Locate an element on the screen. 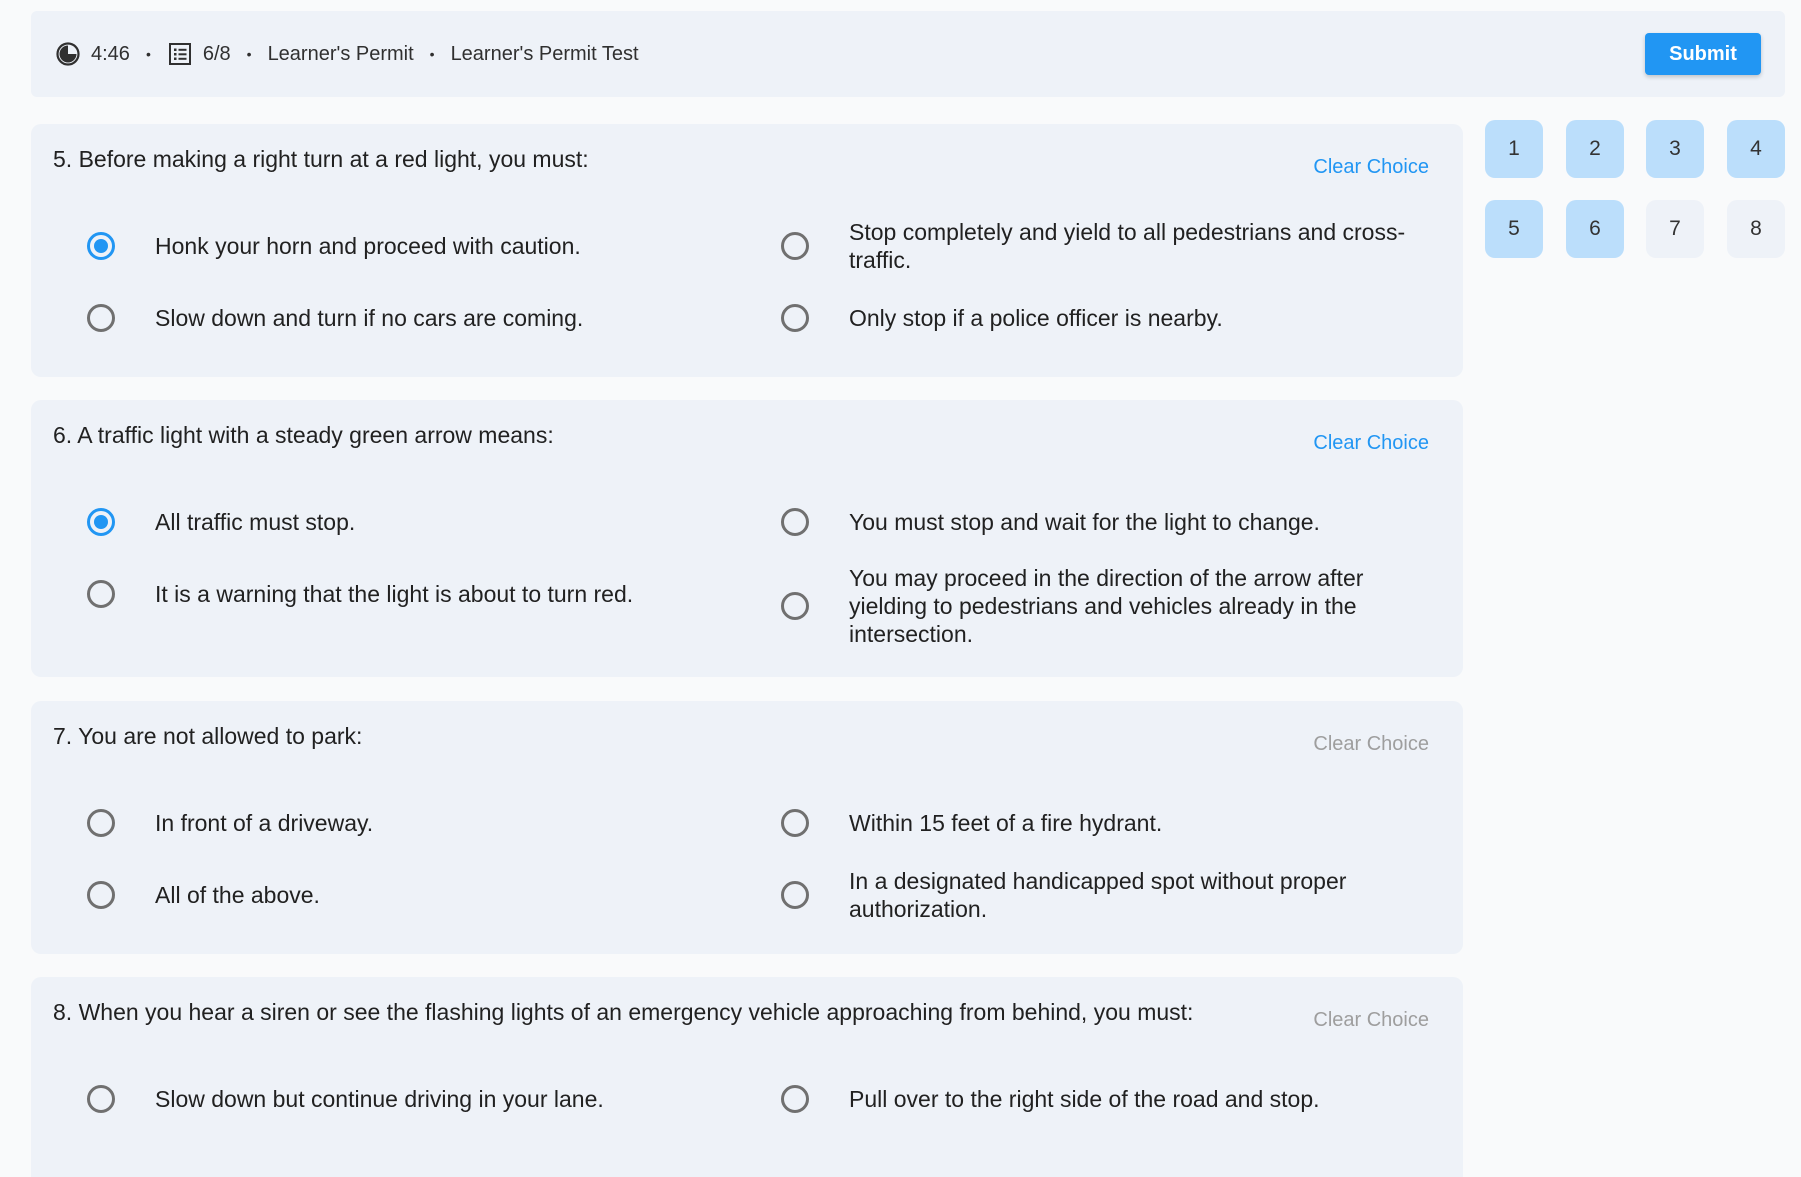  nav-question-8: 8 is located at coordinates (1756, 229).